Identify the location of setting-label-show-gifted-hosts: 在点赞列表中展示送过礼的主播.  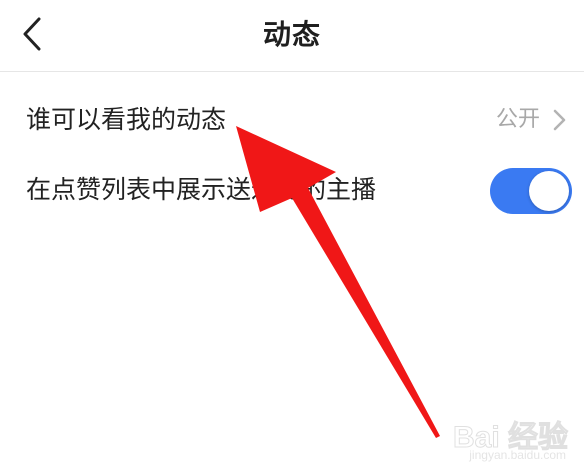
(201, 189).